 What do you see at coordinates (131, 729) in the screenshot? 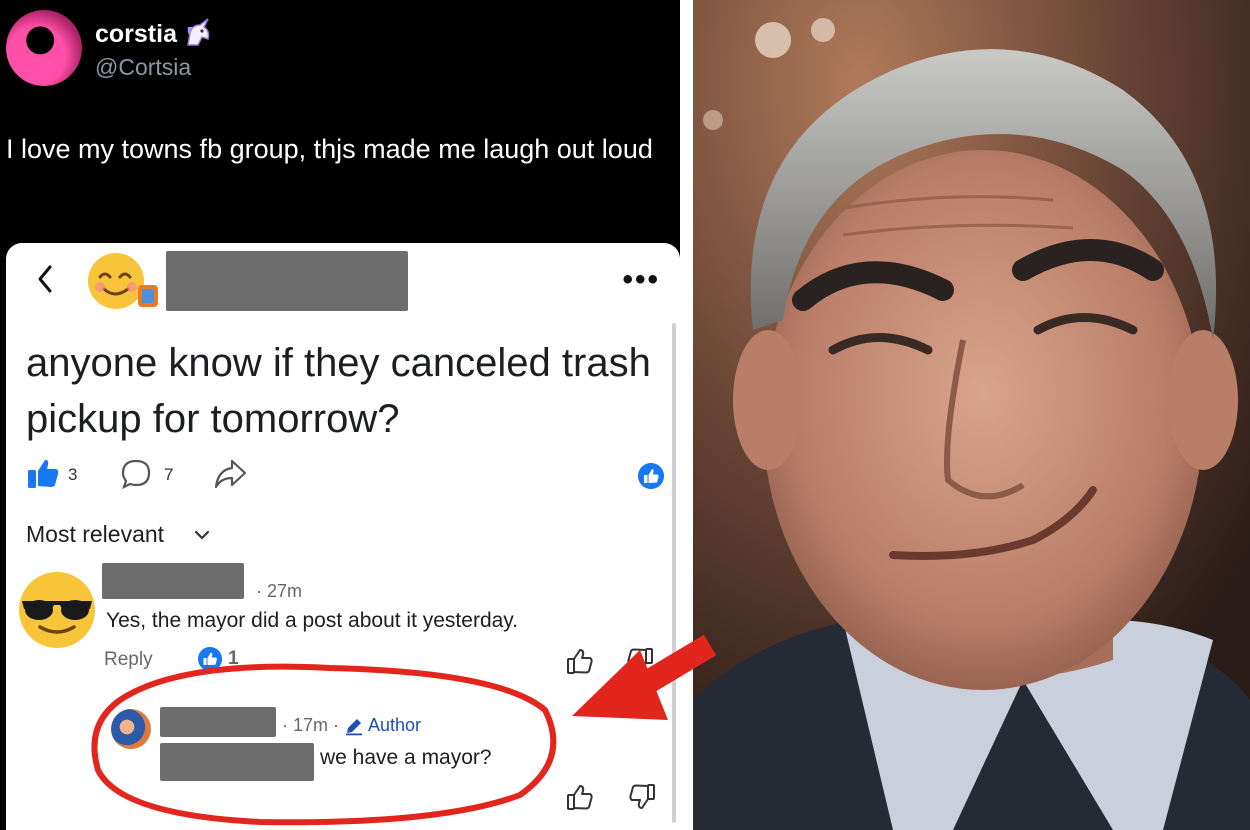
I see `reply-avatar` at bounding box center [131, 729].